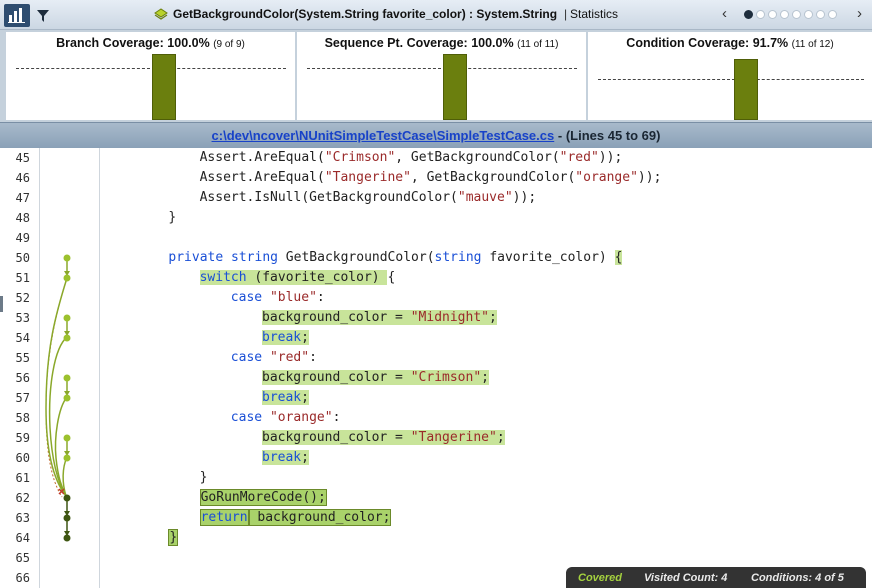  Describe the element at coordinates (485, 197) in the screenshot. I see `code-token: "mauve"` at that location.